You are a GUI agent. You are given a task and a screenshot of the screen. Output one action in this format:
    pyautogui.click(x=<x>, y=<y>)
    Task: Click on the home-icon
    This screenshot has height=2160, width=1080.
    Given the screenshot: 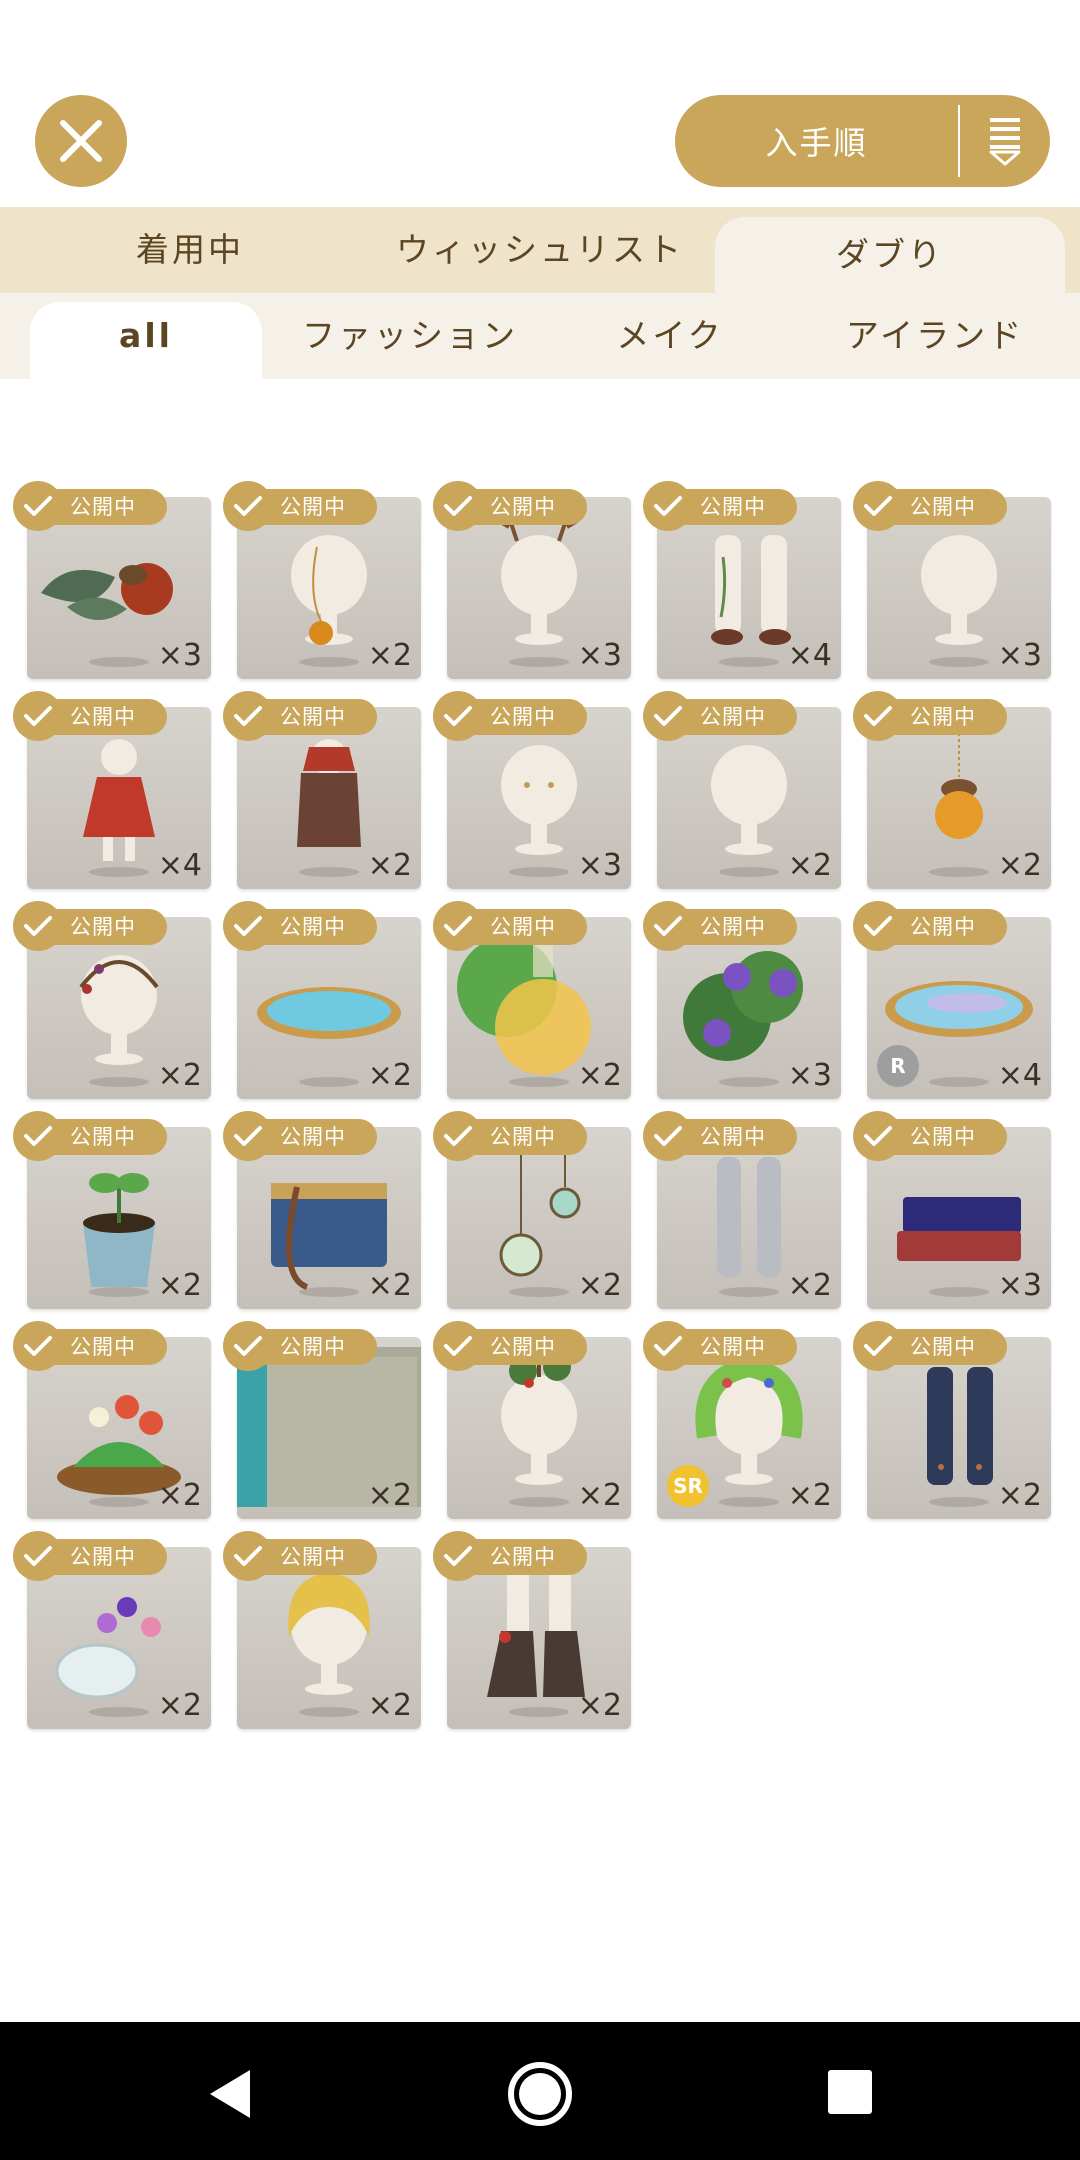 What is the action you would take?
    pyautogui.click(x=540, y=2094)
    